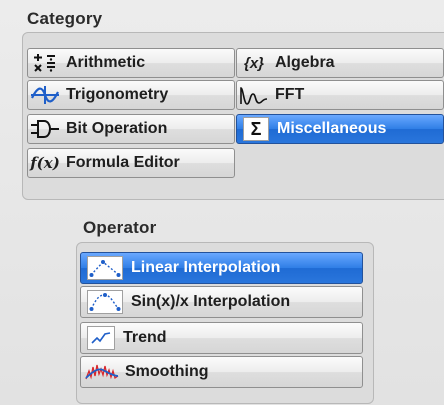 The width and height of the screenshot is (444, 405). I want to click on smoothing-icon, so click(102, 372).